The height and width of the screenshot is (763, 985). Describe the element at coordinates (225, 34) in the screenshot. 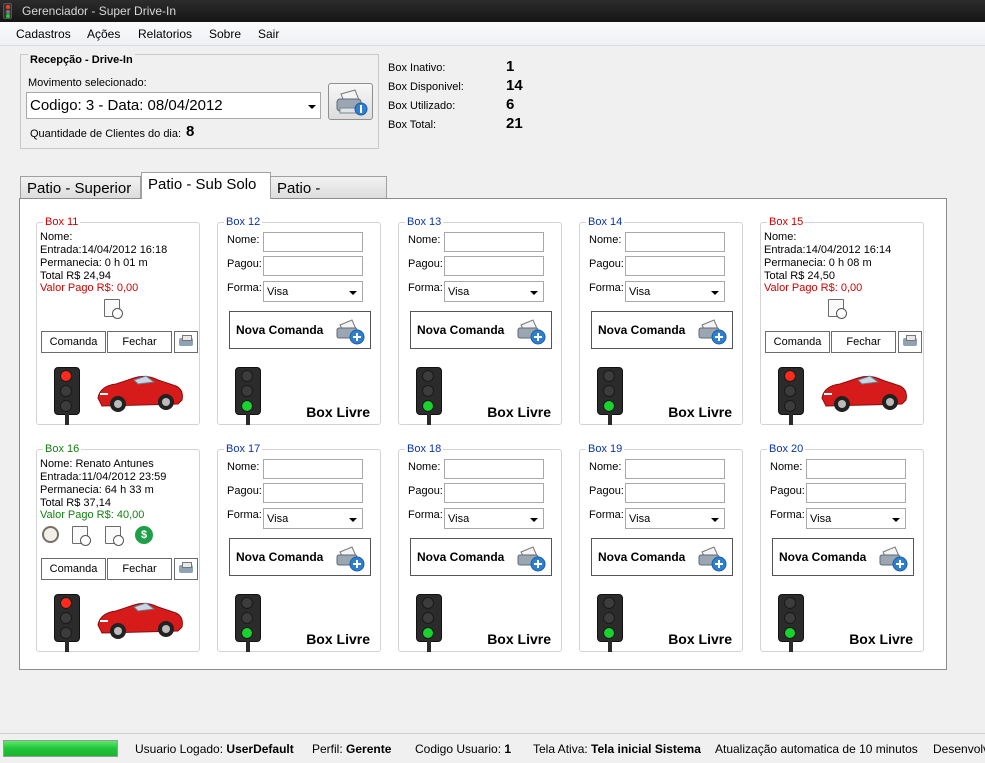

I see `menu-sobre: Sobre` at that location.